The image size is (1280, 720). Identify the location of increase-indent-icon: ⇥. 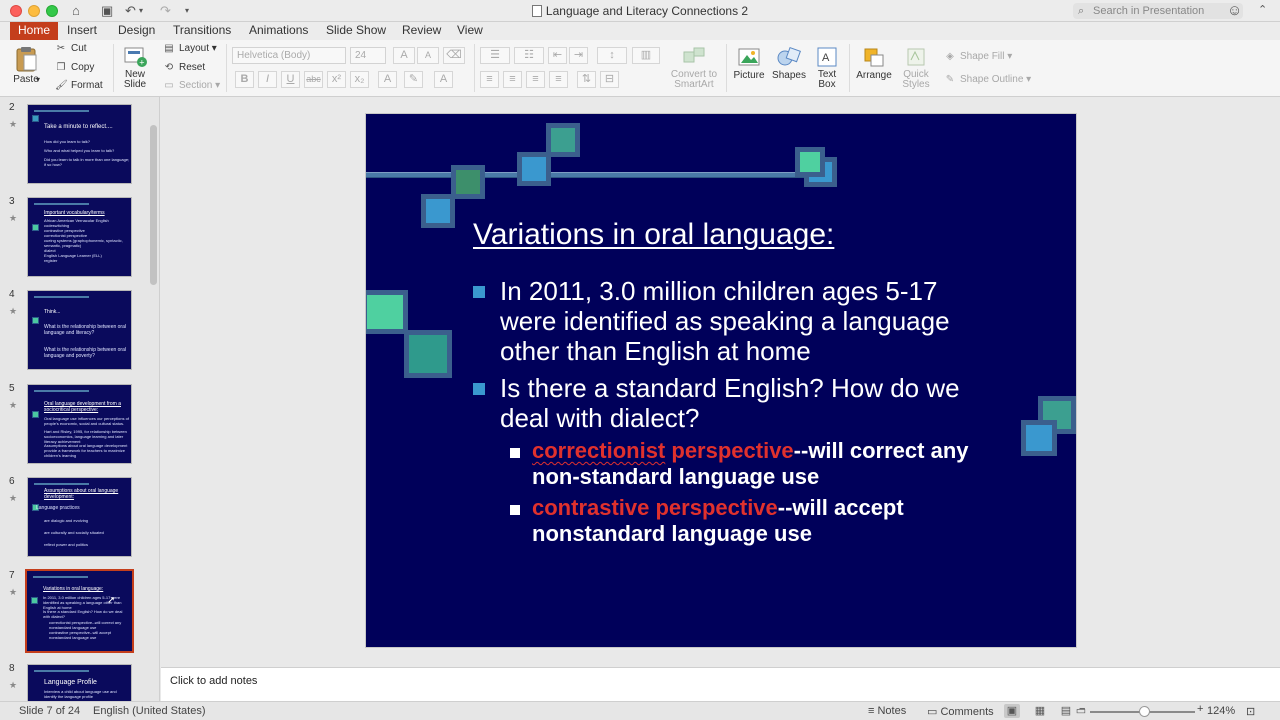
(578, 55).